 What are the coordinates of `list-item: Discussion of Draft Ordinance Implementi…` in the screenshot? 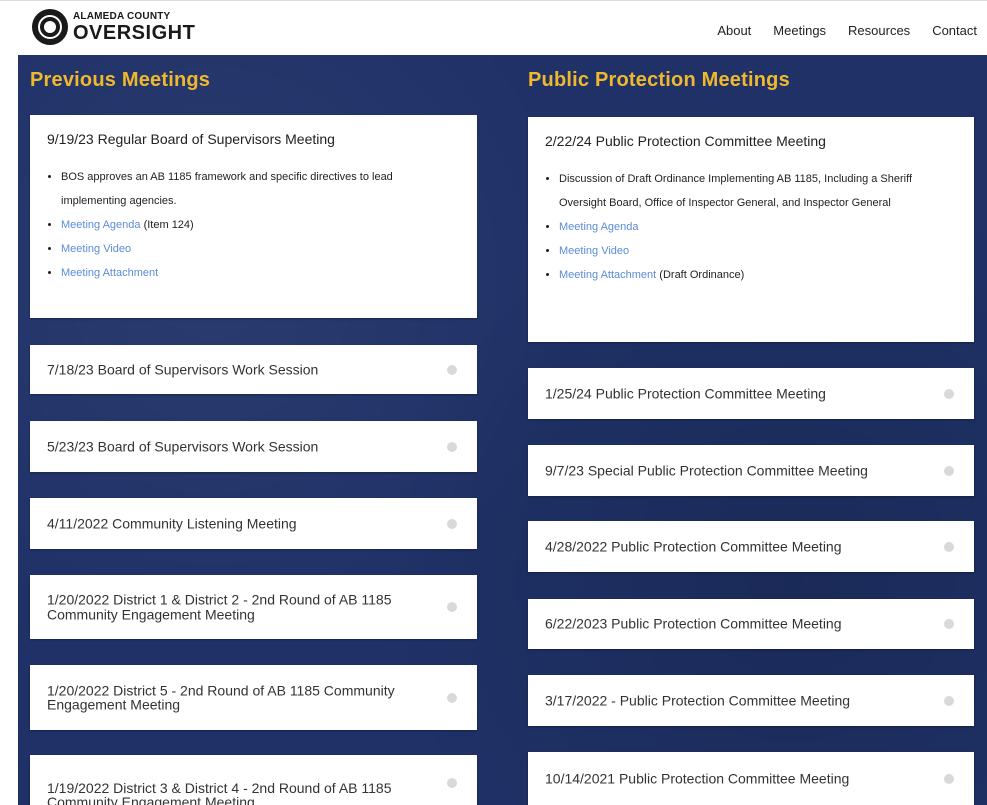 It's located at (756, 191).